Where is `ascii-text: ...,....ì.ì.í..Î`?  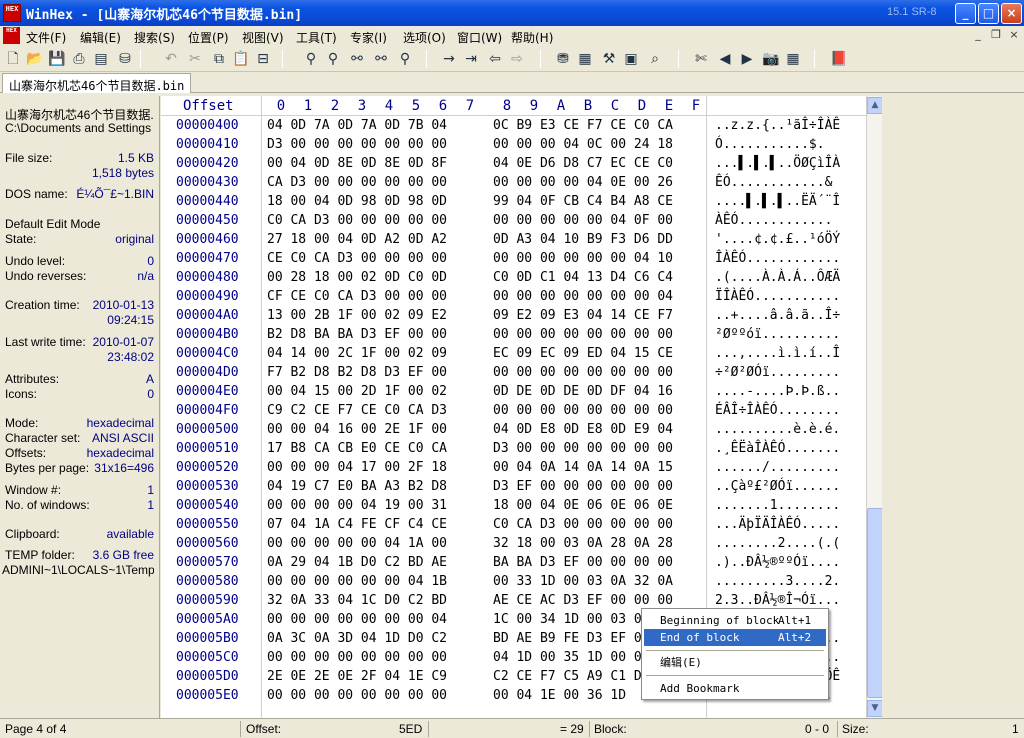
ascii-text: ...,....ì.ì.í..Î is located at coordinates (777, 353).